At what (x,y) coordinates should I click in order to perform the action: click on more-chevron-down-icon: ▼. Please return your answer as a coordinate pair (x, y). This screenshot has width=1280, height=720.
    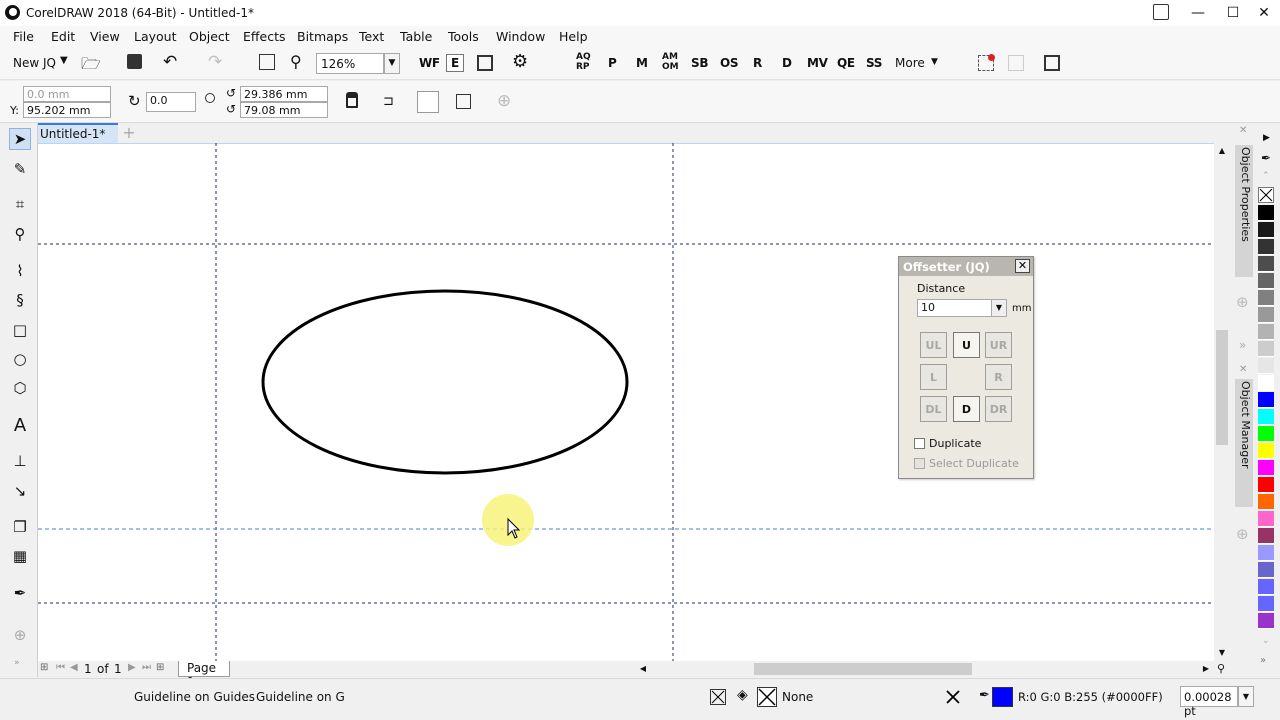
    Looking at the image, I should click on (934, 62).